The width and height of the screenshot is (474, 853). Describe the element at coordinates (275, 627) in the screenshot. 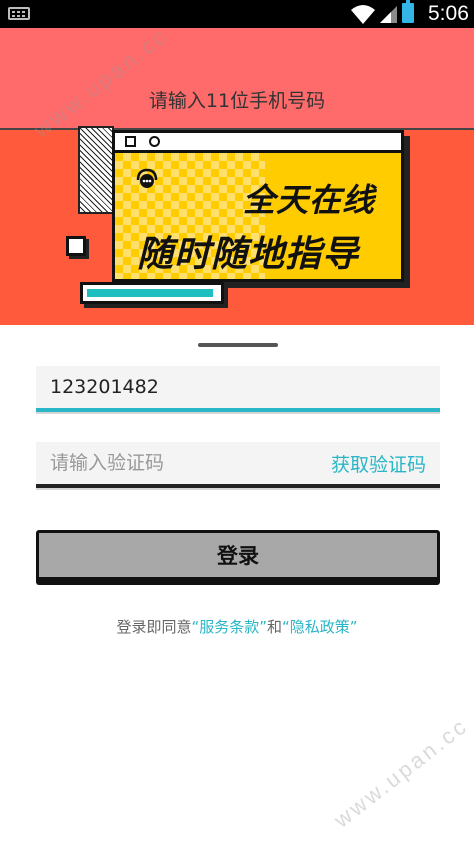

I see `agreement-and: 和` at that location.